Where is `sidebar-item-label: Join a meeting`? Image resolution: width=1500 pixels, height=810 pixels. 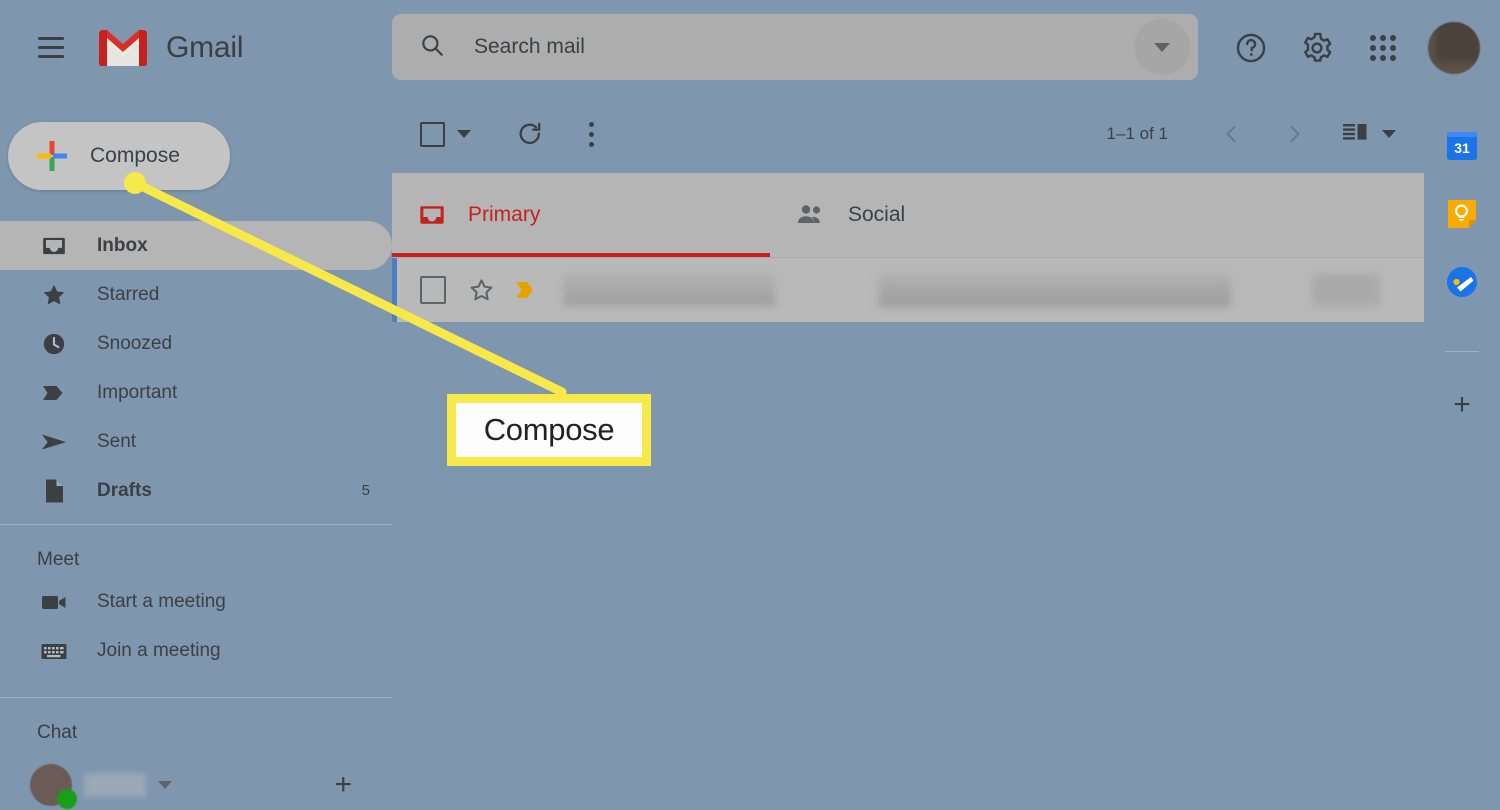
sidebar-item-label: Join a meeting is located at coordinates (159, 650).